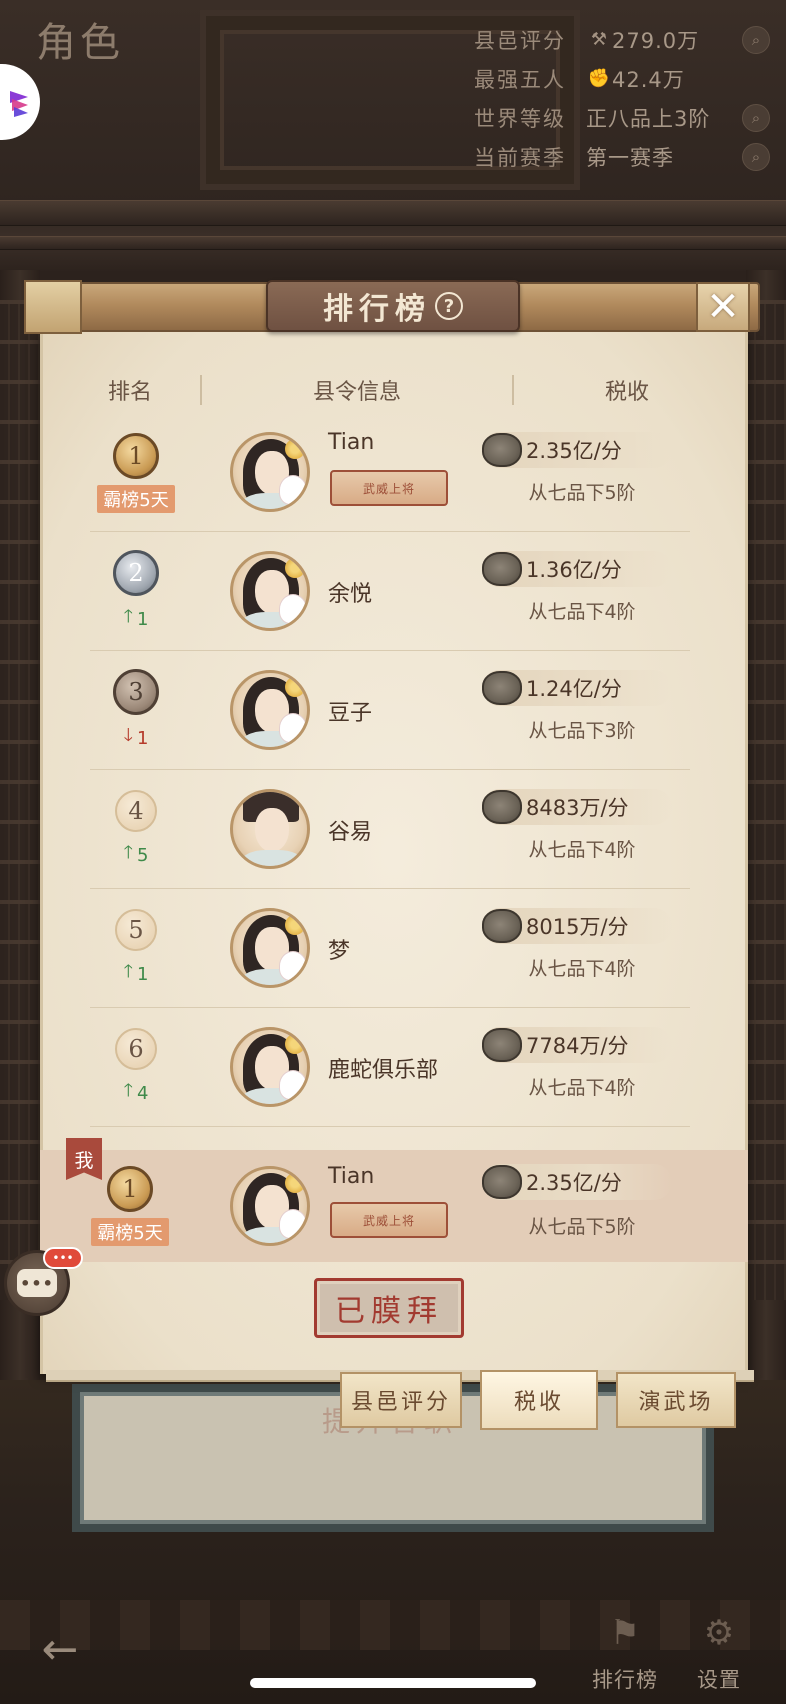 This screenshot has height=1704, width=786. I want to click on player-name: 鹿蛇俱乐部, so click(383, 1070).